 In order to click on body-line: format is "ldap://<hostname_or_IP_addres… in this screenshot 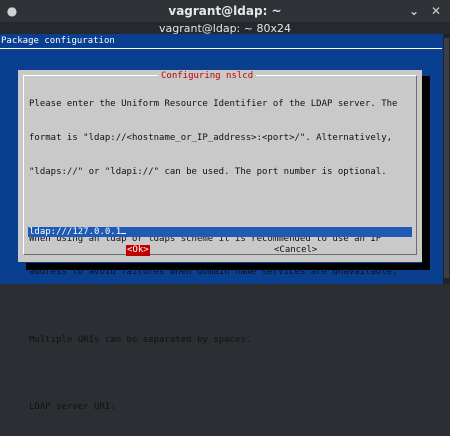, I will do `click(211, 138)`.